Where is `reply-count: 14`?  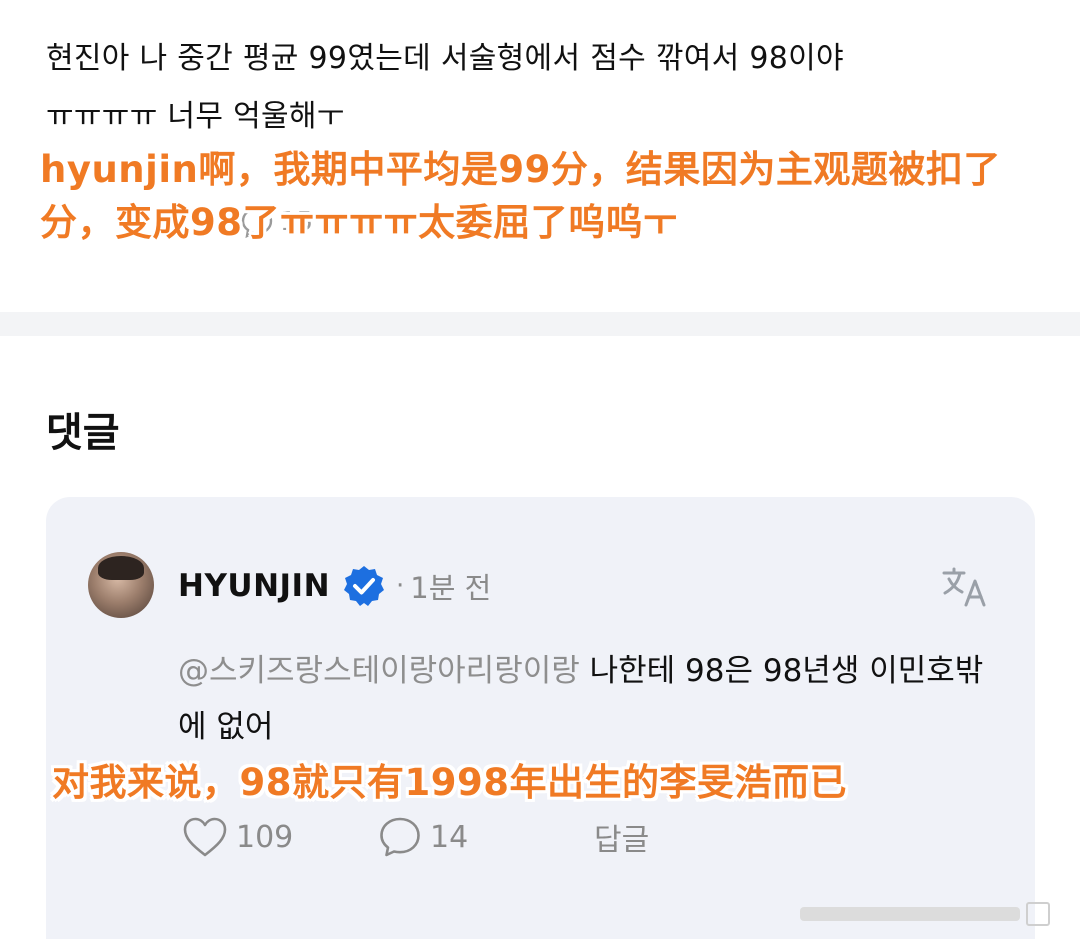 reply-count: 14 is located at coordinates (449, 837).